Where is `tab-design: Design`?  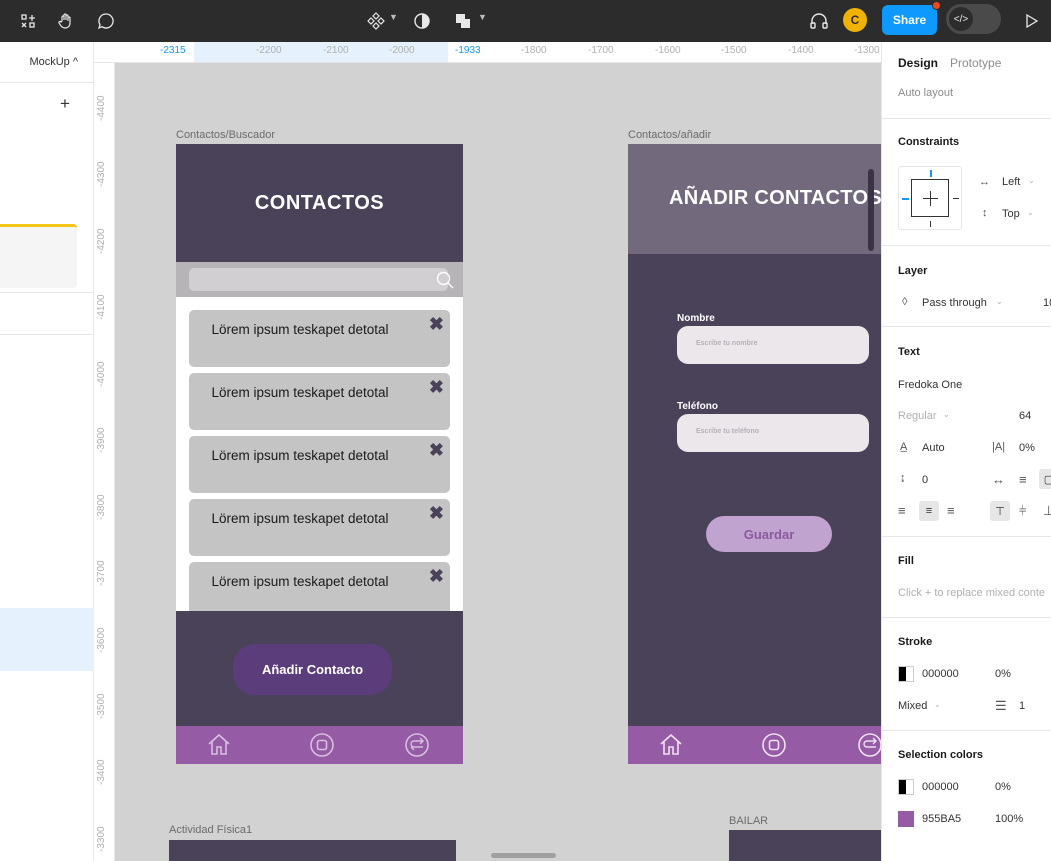
tab-design: Design is located at coordinates (918, 63).